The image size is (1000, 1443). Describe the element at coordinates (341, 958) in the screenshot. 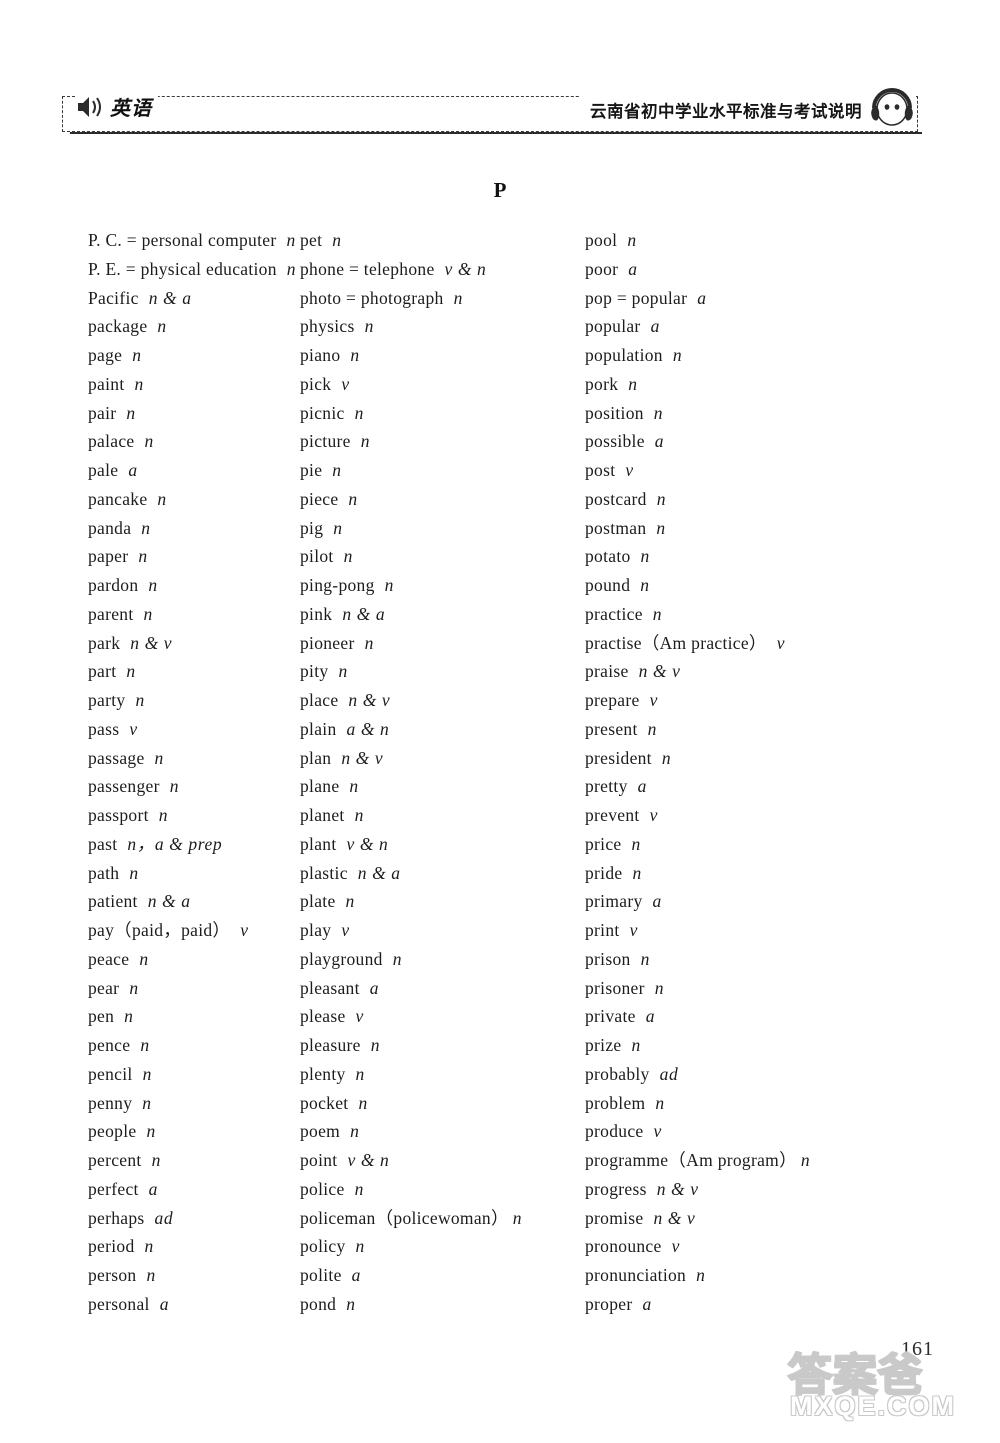

I see `word-headword: playground` at that location.